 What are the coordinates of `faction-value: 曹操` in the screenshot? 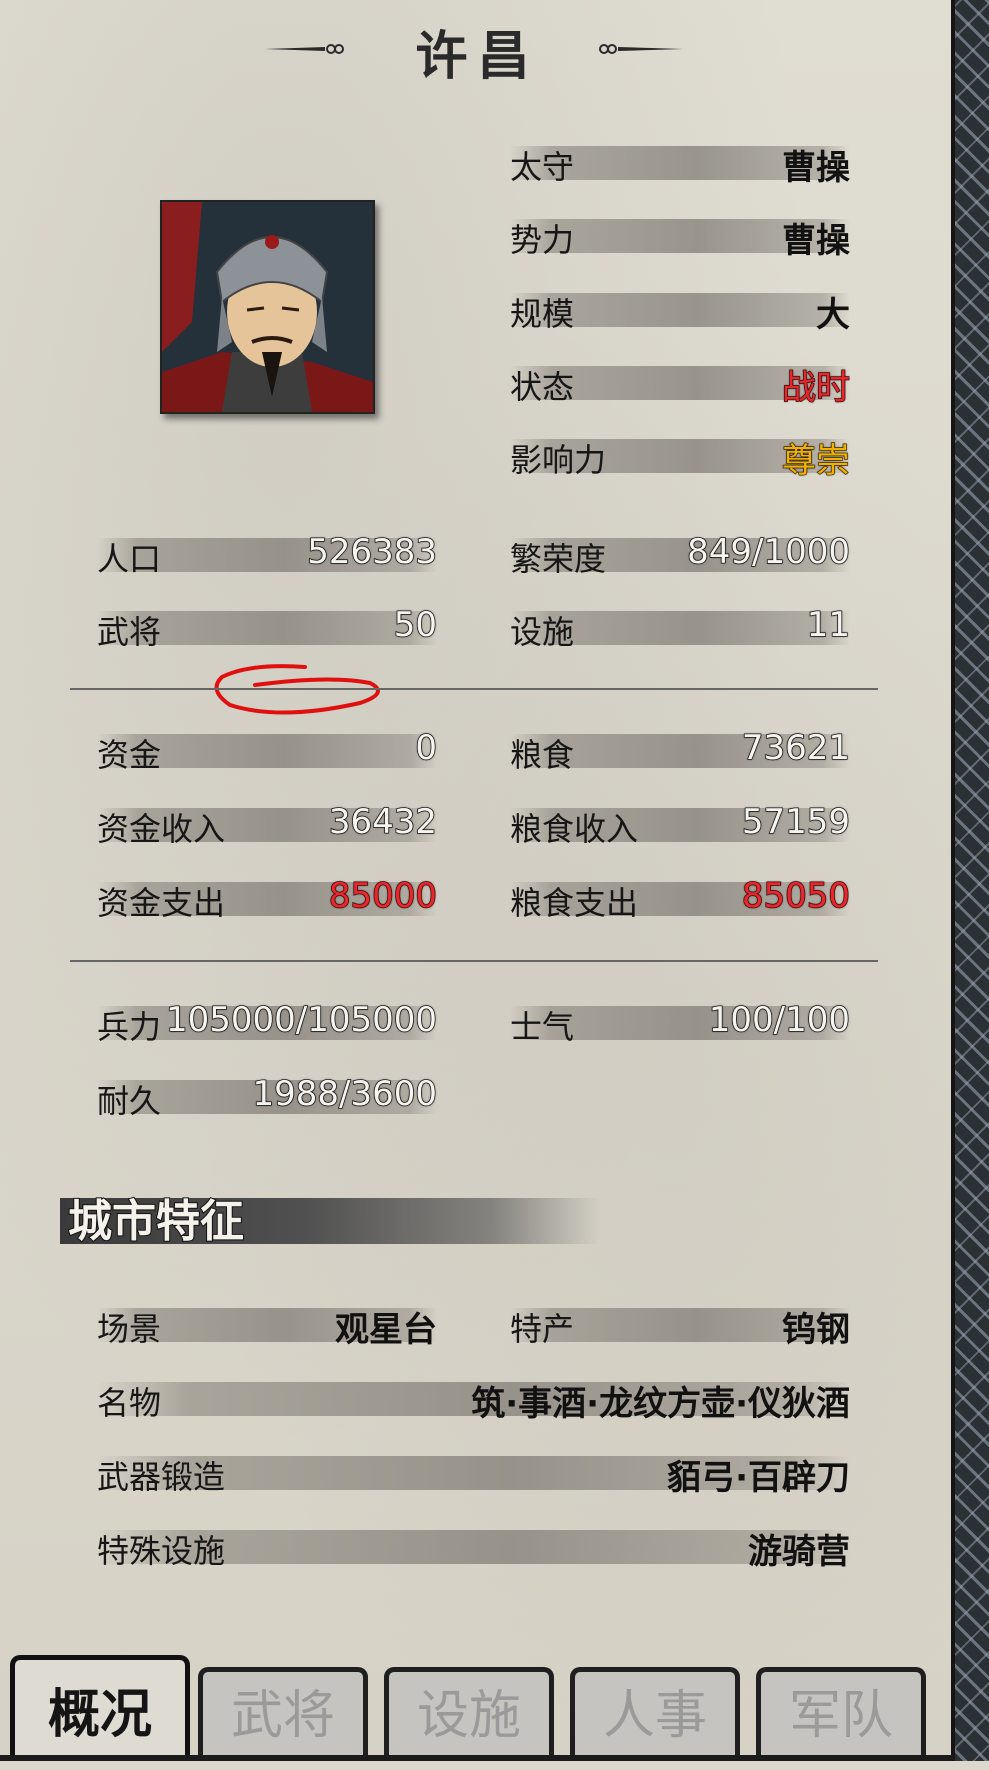 It's located at (816, 237).